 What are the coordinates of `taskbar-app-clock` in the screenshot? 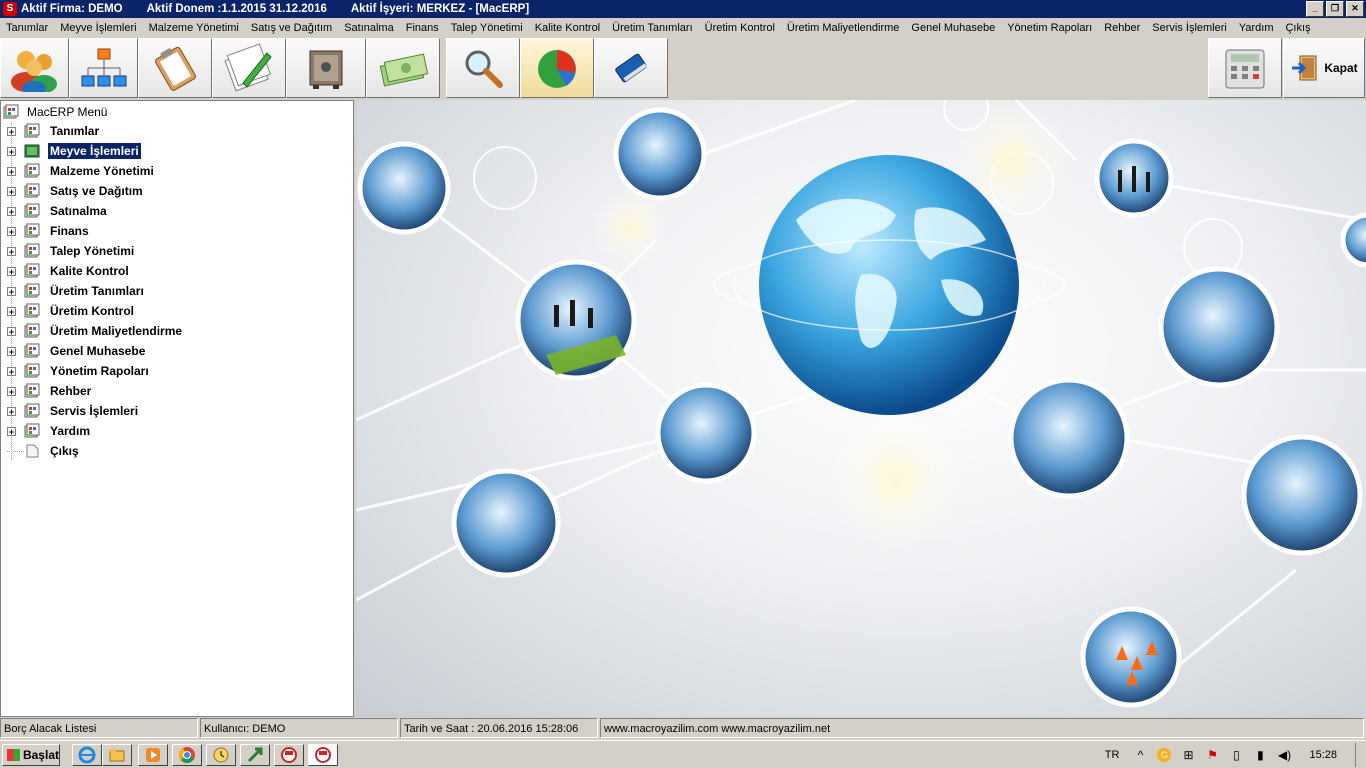 It's located at (221, 755).